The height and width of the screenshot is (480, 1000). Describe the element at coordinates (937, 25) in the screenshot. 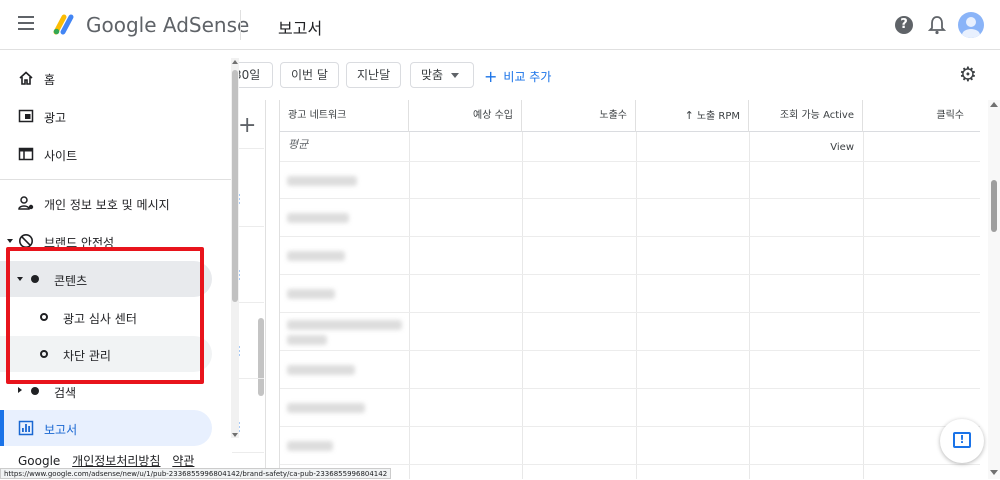

I see `notifications-bell-icon` at that location.